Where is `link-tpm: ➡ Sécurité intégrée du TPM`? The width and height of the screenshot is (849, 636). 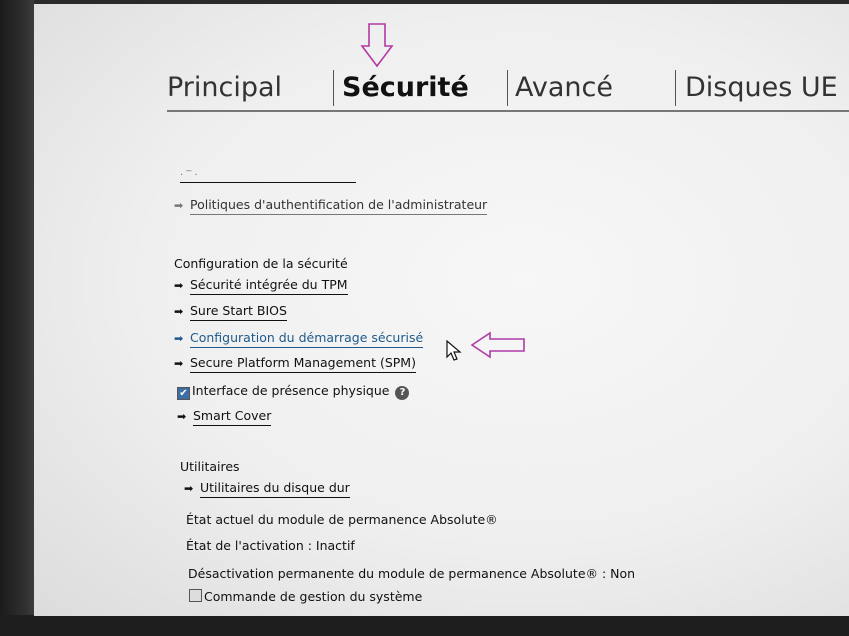
link-tpm: ➡ Sécurité intégrée du TPM is located at coordinates (261, 286).